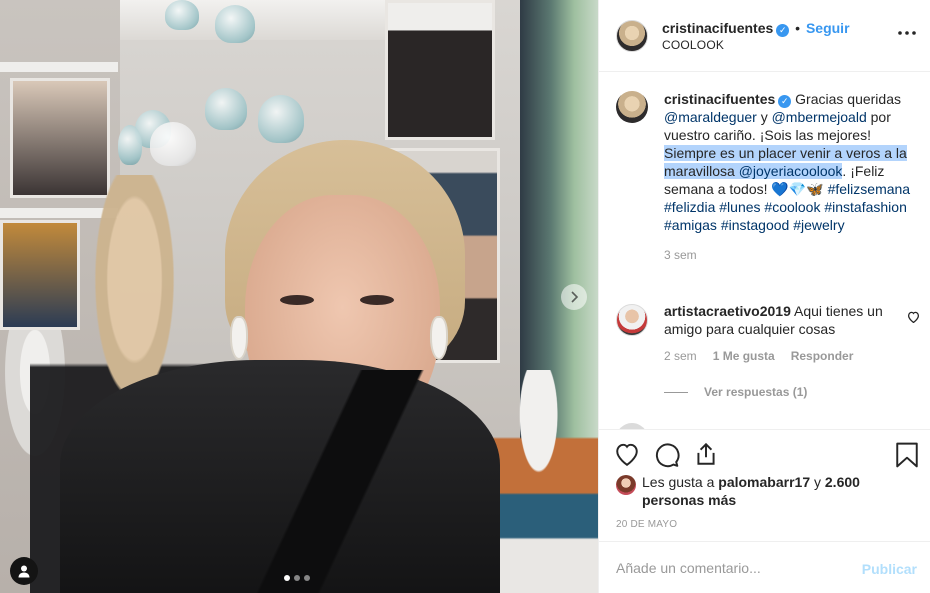  I want to click on comment-time: 2 sem, so click(680, 356).